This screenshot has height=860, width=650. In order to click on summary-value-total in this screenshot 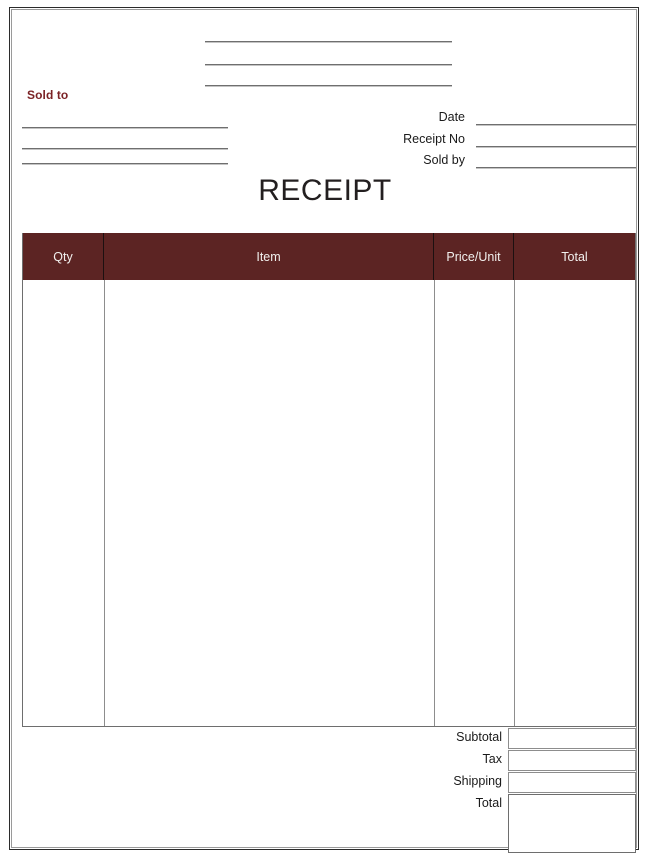, I will do `click(572, 823)`.